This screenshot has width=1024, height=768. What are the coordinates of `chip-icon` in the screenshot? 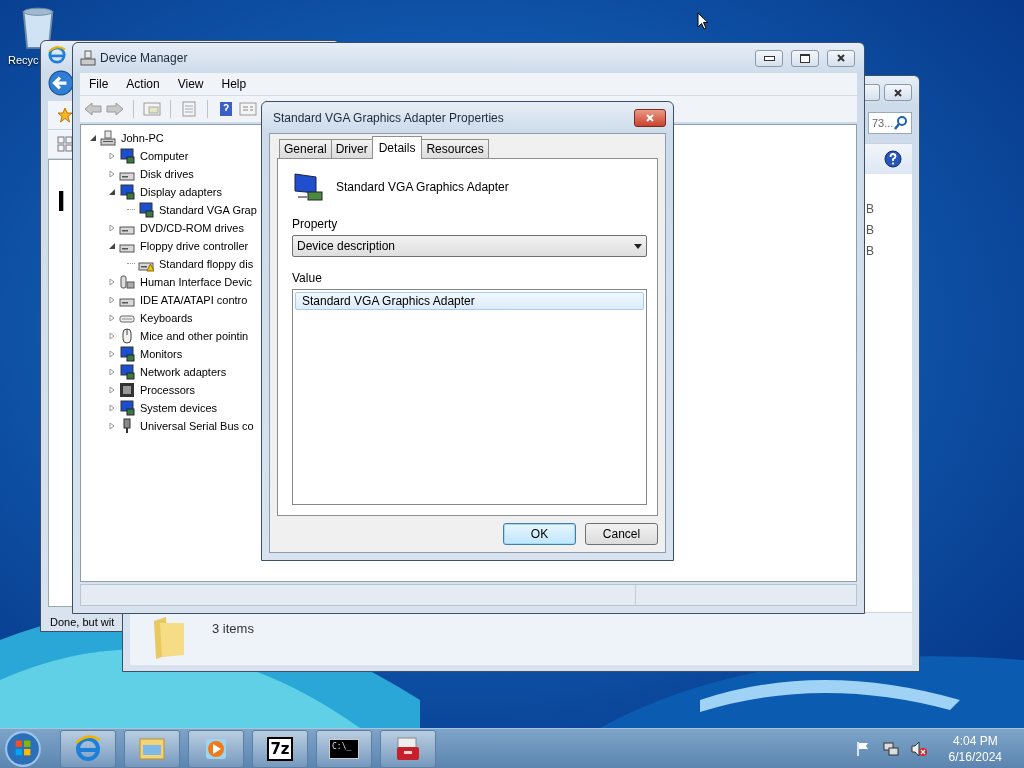 It's located at (127, 390).